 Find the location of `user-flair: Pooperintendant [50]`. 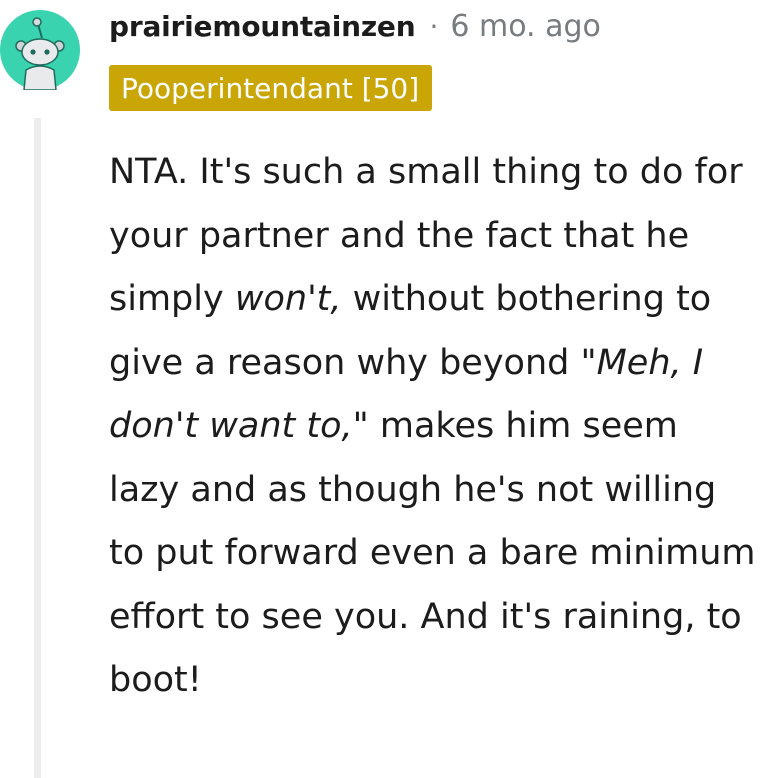

user-flair: Pooperintendant [50] is located at coordinates (271, 88).